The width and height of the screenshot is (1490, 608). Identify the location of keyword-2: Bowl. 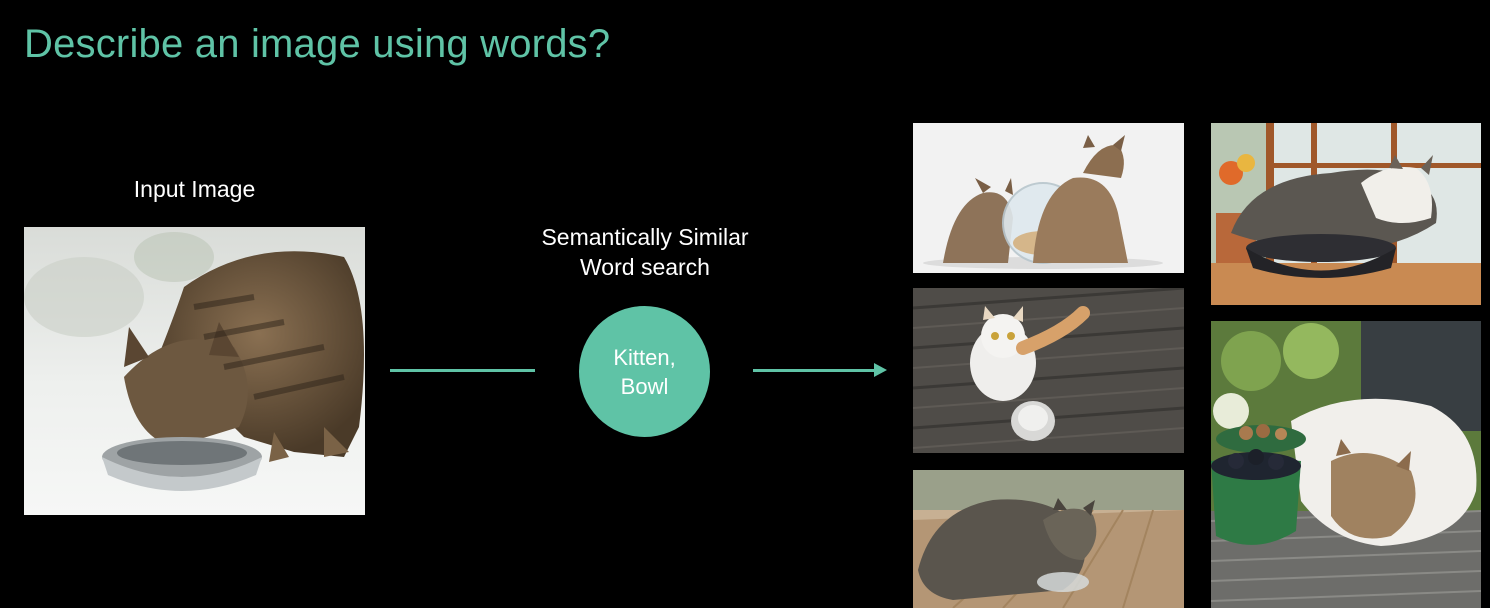
(644, 386).